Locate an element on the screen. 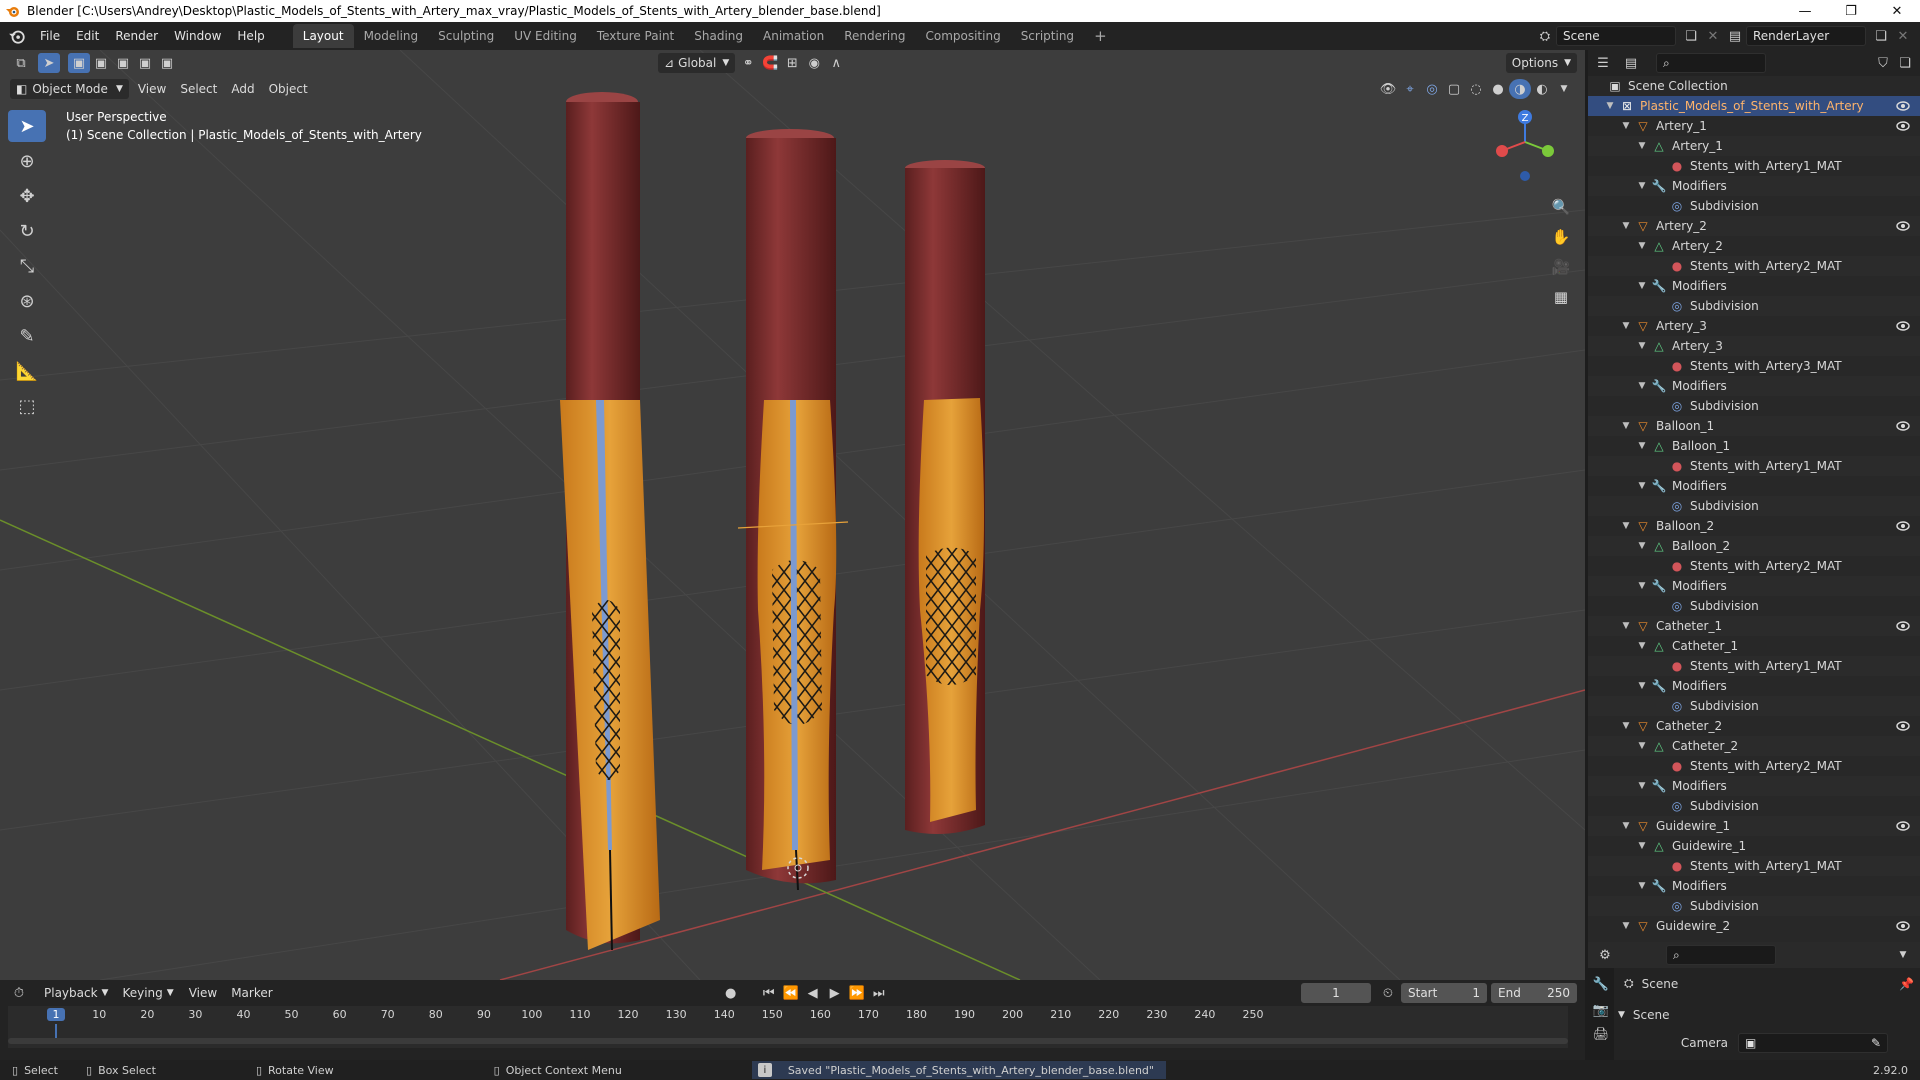  mesh-row: ▼ △ Catheter_1 is located at coordinates (1754, 646).